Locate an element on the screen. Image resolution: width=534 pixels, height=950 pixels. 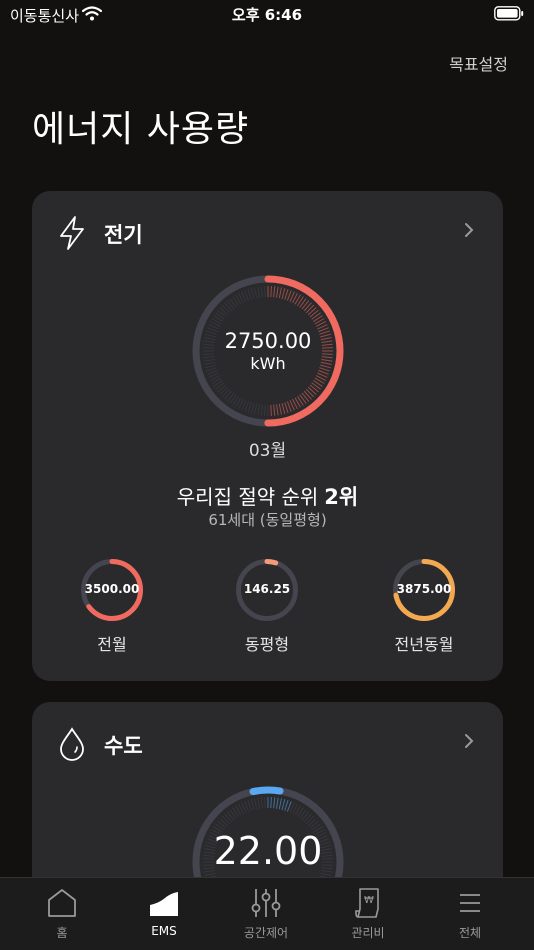
tab-bar: 홈 EMS 공간제어 ₩ 관리비 전체 is located at coordinates (267, 913).